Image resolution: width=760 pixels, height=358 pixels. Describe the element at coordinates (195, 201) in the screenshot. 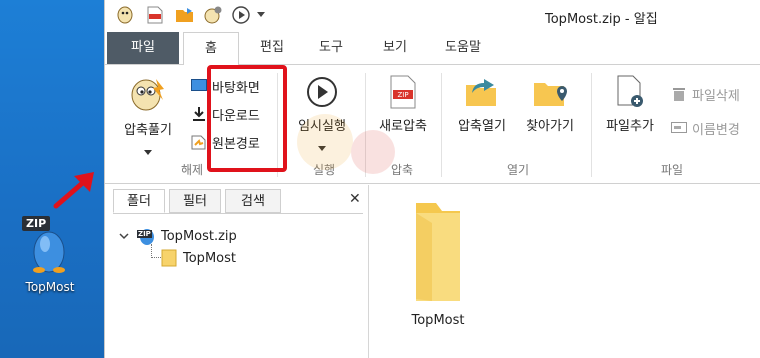

I see `tab-filter: 필터` at that location.